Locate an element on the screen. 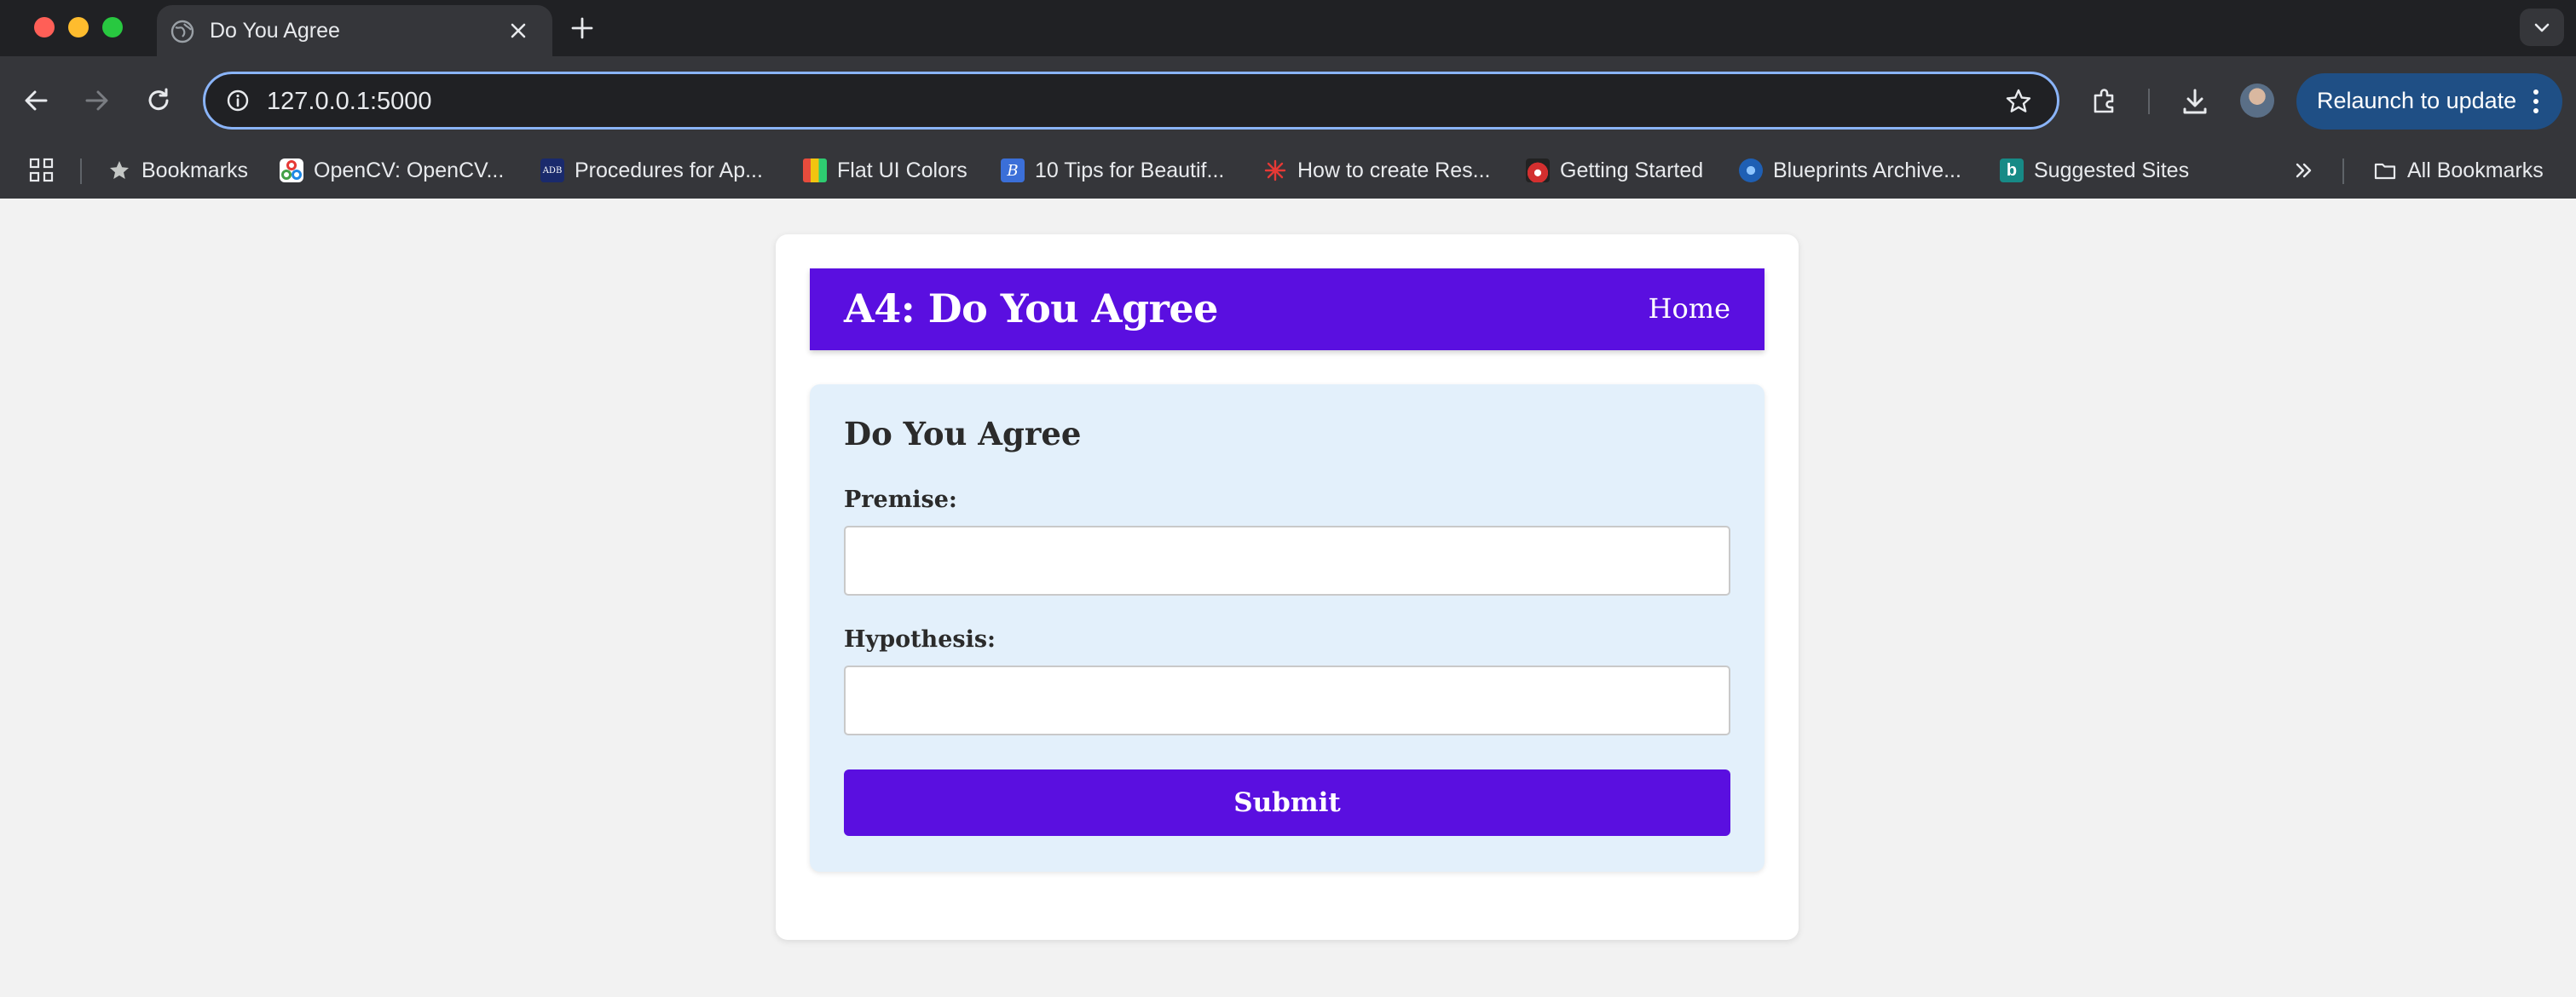 The width and height of the screenshot is (2576, 997). back-icon is located at coordinates (35, 100).